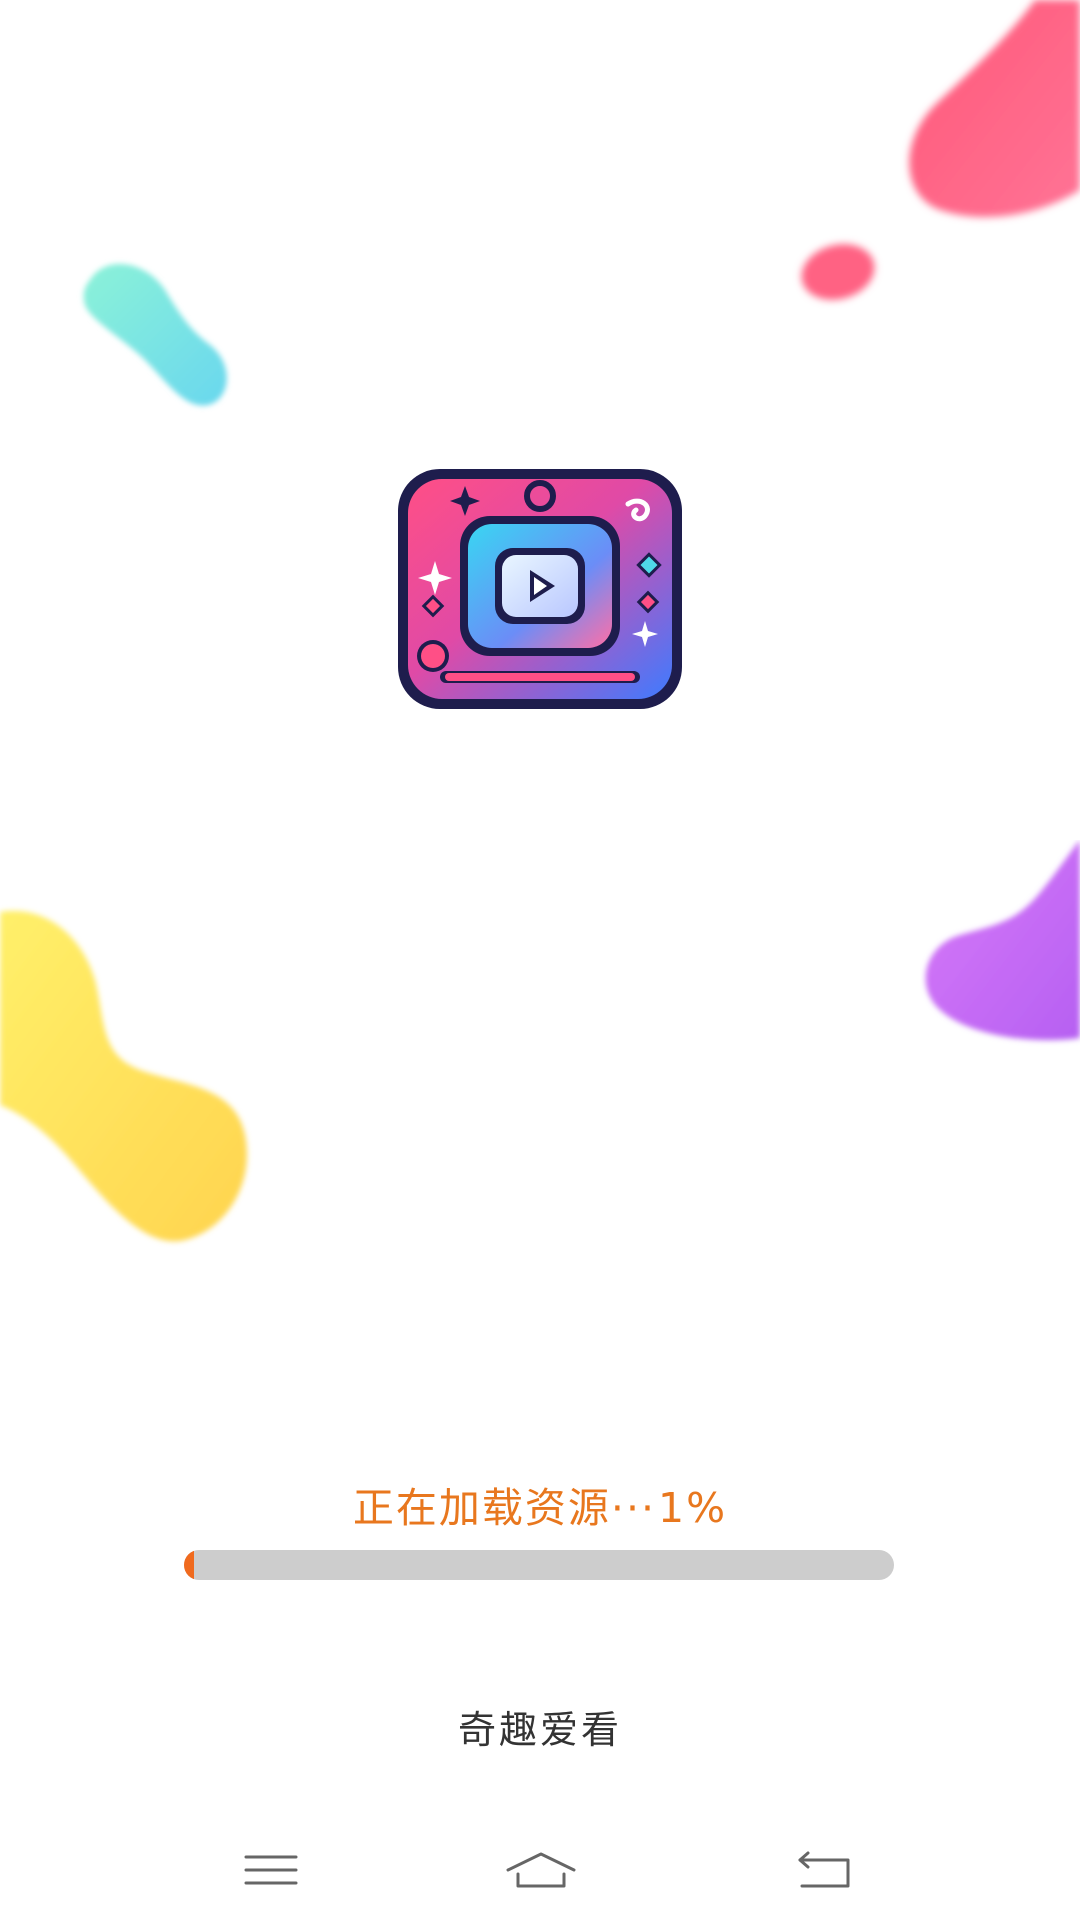 The height and width of the screenshot is (1920, 1080). I want to click on app-name: 奇趣爱看, so click(539, 1730).